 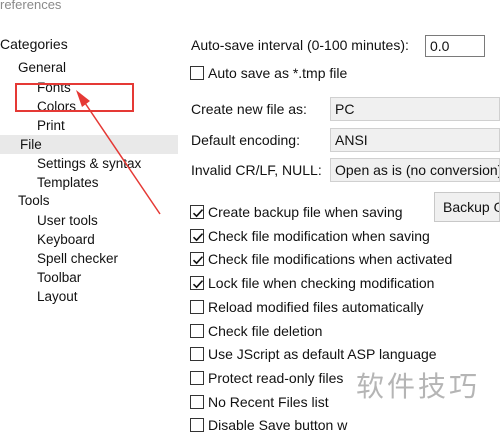 What do you see at coordinates (98, 68) in the screenshot?
I see `tree-group-general: General` at bounding box center [98, 68].